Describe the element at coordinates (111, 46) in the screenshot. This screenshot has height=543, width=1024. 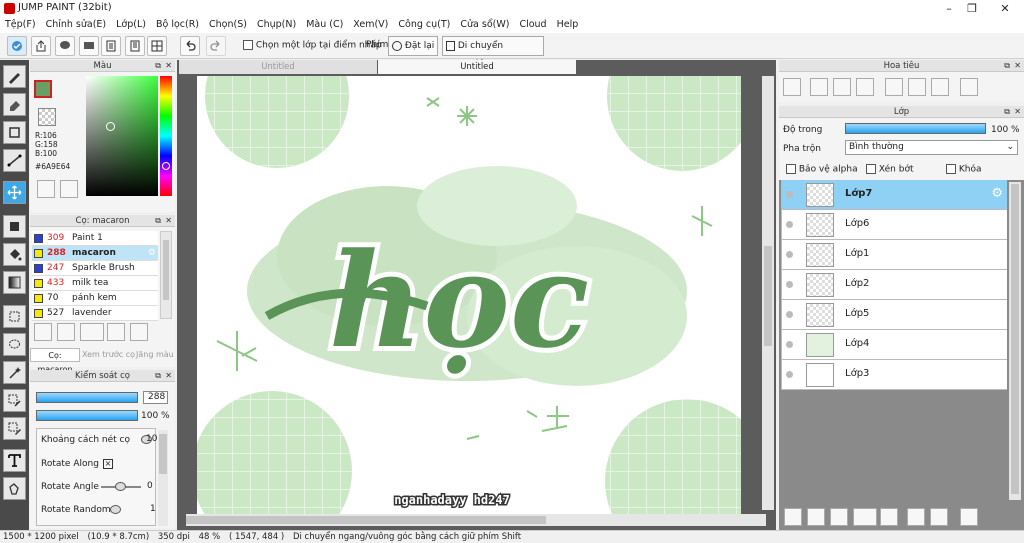
I see `document-icon` at that location.